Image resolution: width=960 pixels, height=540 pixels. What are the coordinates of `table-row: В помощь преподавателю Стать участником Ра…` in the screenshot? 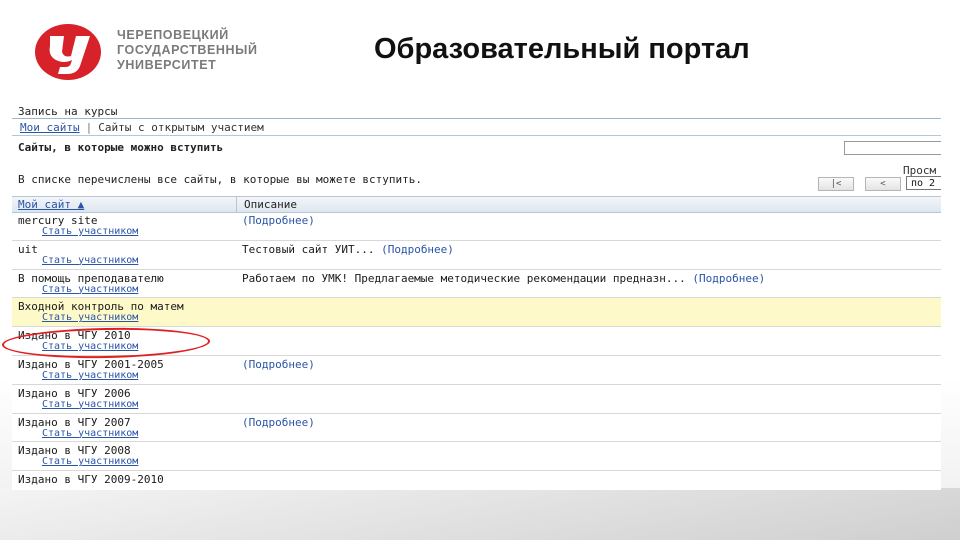 It's located at (476, 284).